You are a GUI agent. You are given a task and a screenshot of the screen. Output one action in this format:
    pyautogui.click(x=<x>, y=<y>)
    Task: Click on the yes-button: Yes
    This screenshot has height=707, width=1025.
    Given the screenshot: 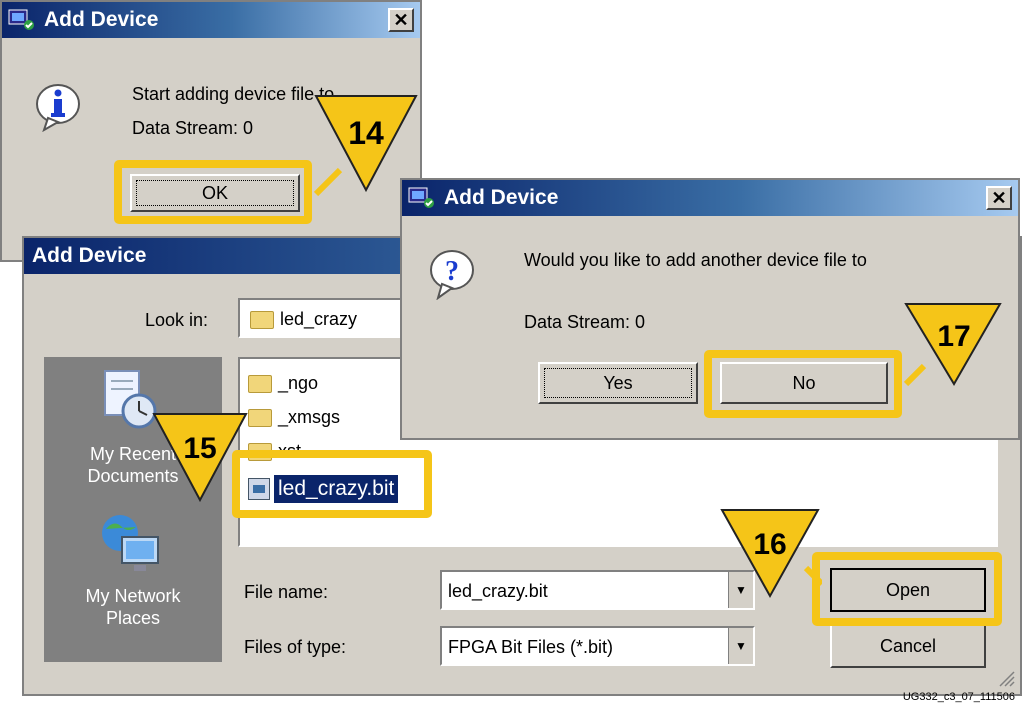 What is the action you would take?
    pyautogui.click(x=618, y=383)
    